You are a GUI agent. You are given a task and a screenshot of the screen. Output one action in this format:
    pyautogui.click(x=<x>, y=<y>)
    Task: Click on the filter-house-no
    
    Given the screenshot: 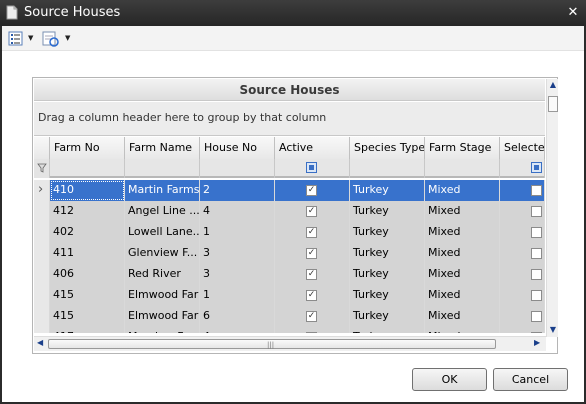 What is the action you would take?
    pyautogui.click(x=237, y=168)
    